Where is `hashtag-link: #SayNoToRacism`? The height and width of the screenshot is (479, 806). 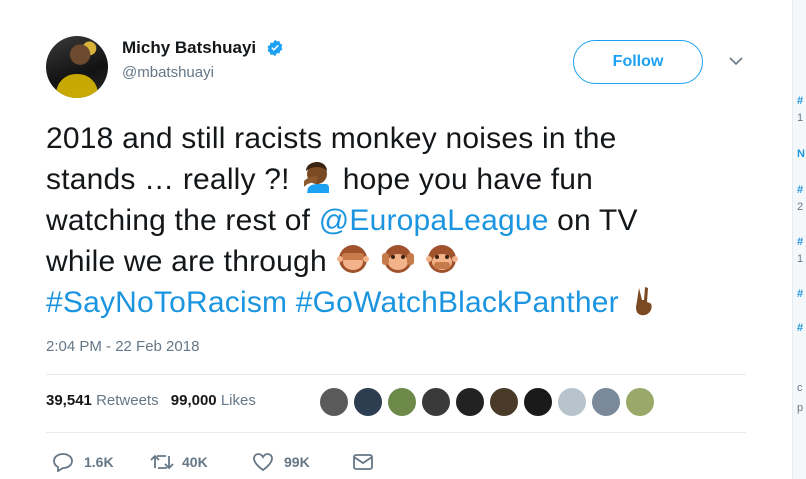 hashtag-link: #SayNoToRacism is located at coordinates (166, 302).